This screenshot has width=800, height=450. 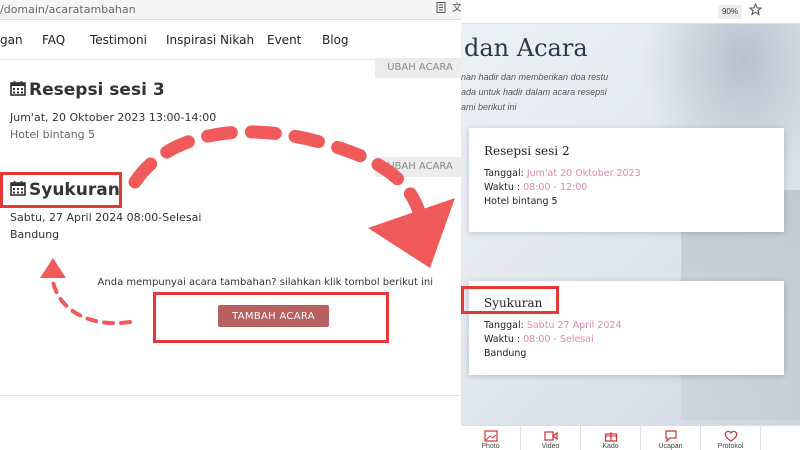 I want to click on address-bar: /domain/acaratambahan 文, so click(x=230, y=10).